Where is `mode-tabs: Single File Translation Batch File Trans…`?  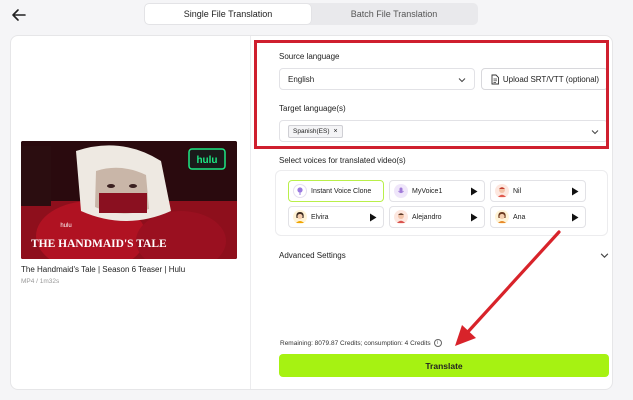
mode-tabs: Single File Translation Batch File Trans… is located at coordinates (311, 14).